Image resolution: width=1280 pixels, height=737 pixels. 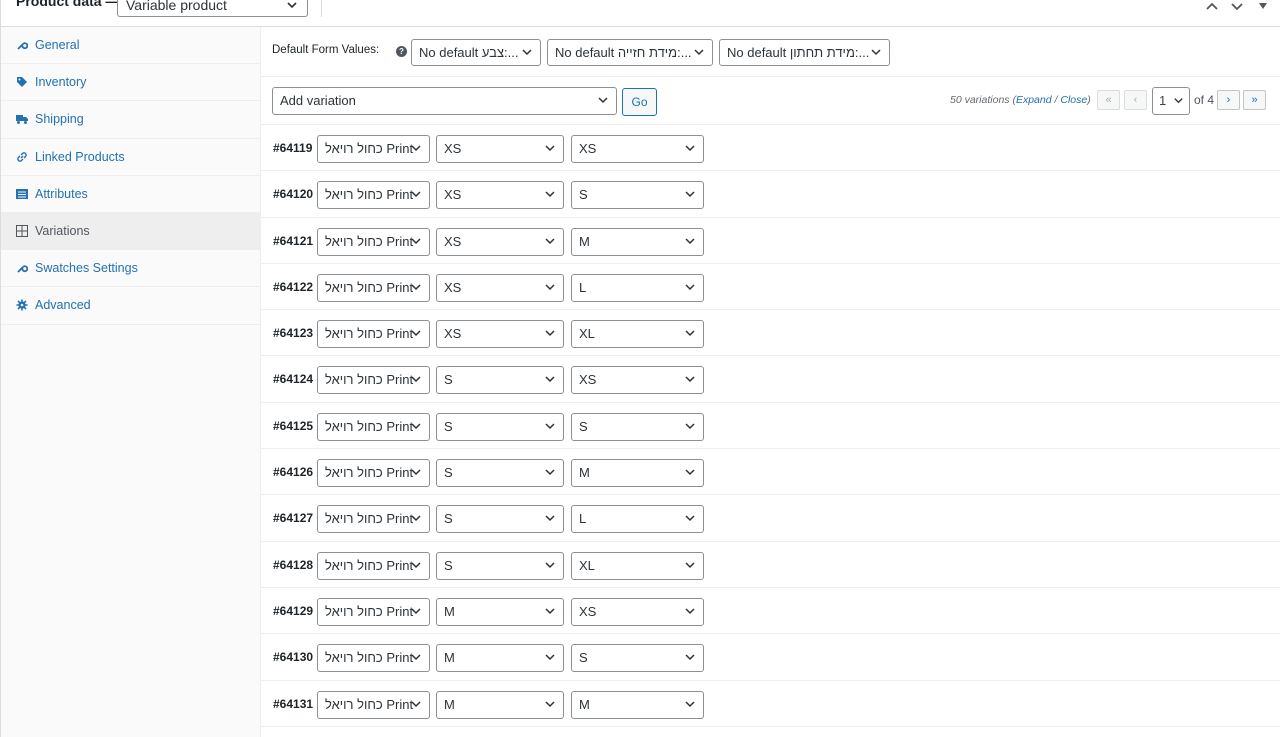 What do you see at coordinates (130, 306) in the screenshot?
I see `sidebar-item-advanced: Advanced` at bounding box center [130, 306].